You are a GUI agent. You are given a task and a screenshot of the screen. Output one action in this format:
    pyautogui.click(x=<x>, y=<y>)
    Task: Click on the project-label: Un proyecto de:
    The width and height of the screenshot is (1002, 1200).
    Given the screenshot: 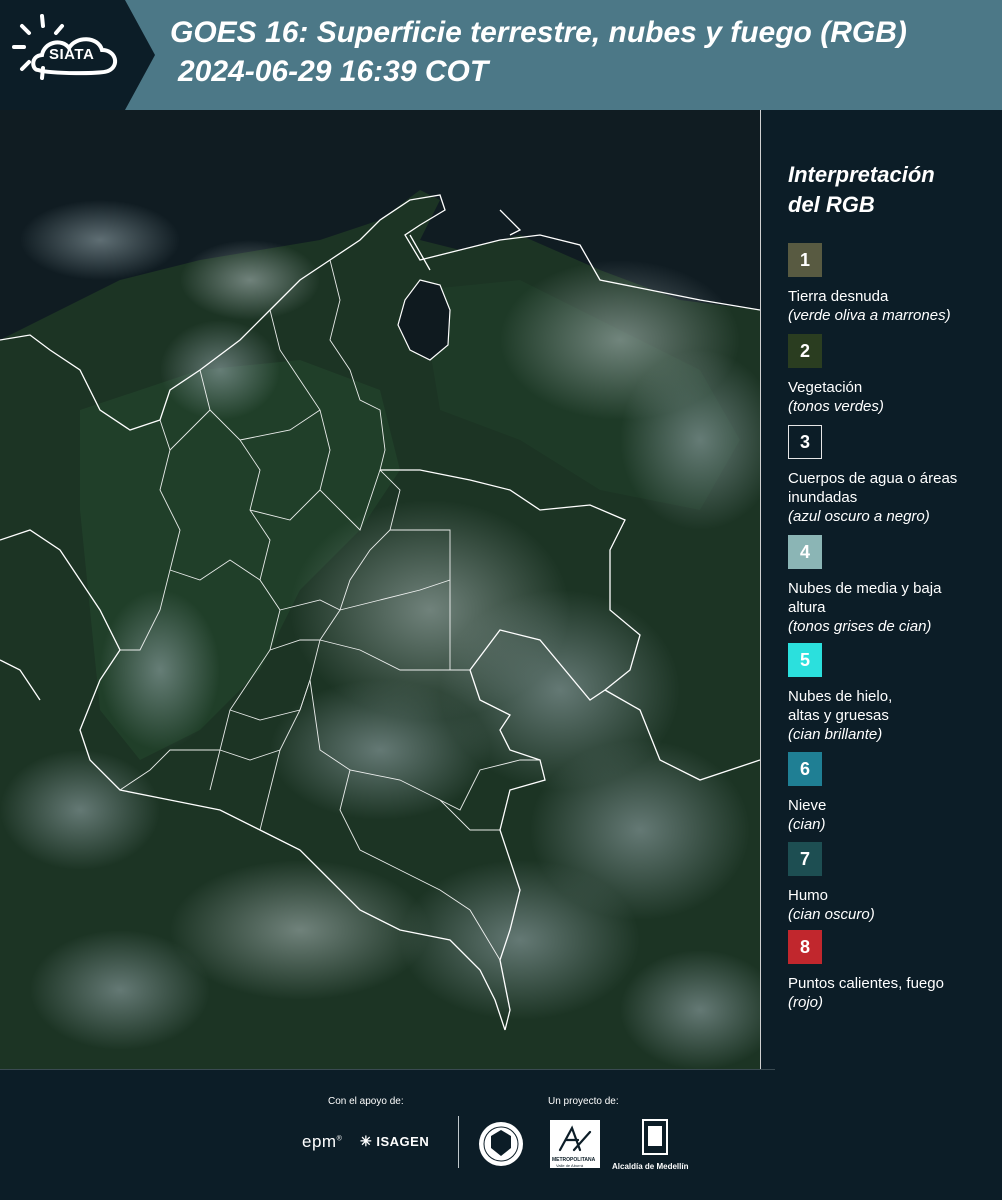 What is the action you would take?
    pyautogui.click(x=583, y=1101)
    